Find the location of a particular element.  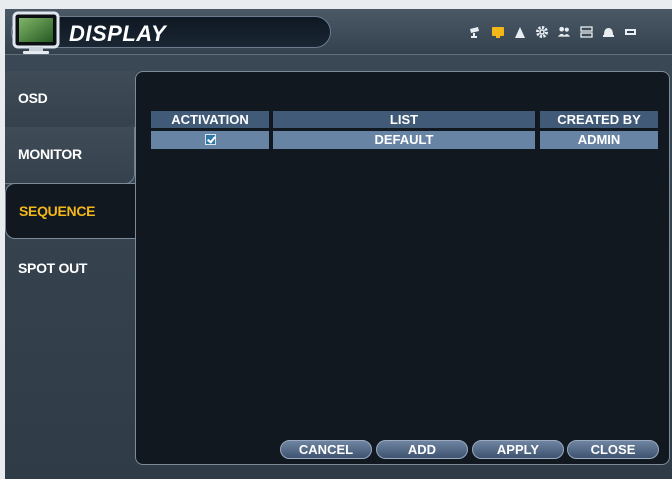

activation-cell is located at coordinates (210, 140).